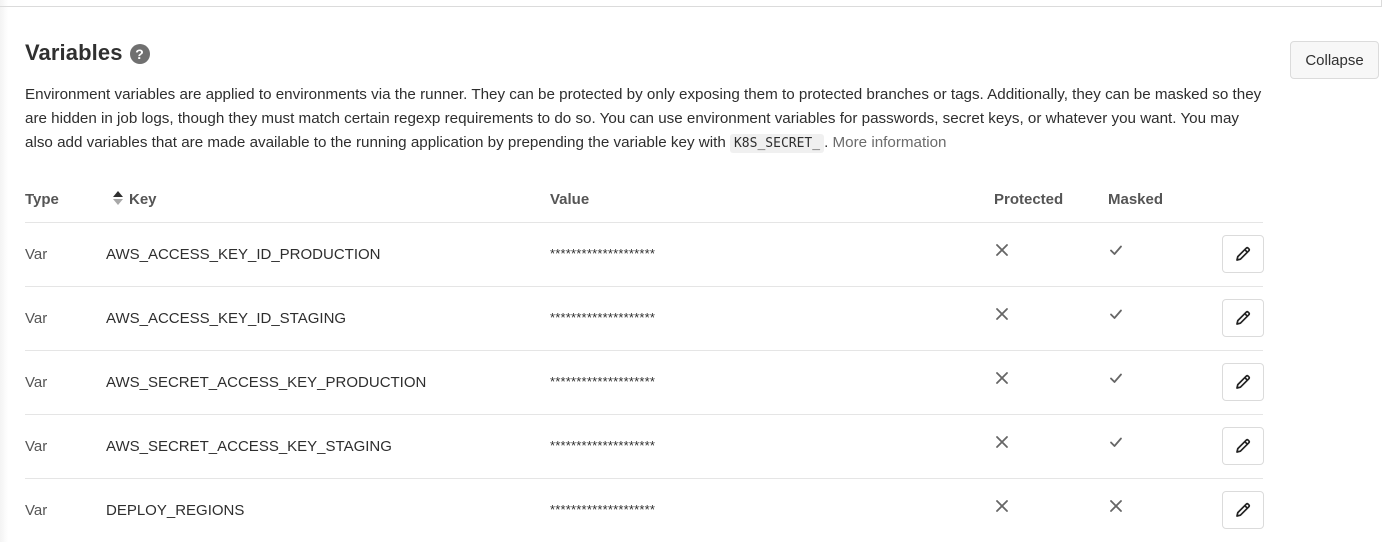 This screenshot has height=542, width=1400. I want to click on section-divider, so click(690, 6).